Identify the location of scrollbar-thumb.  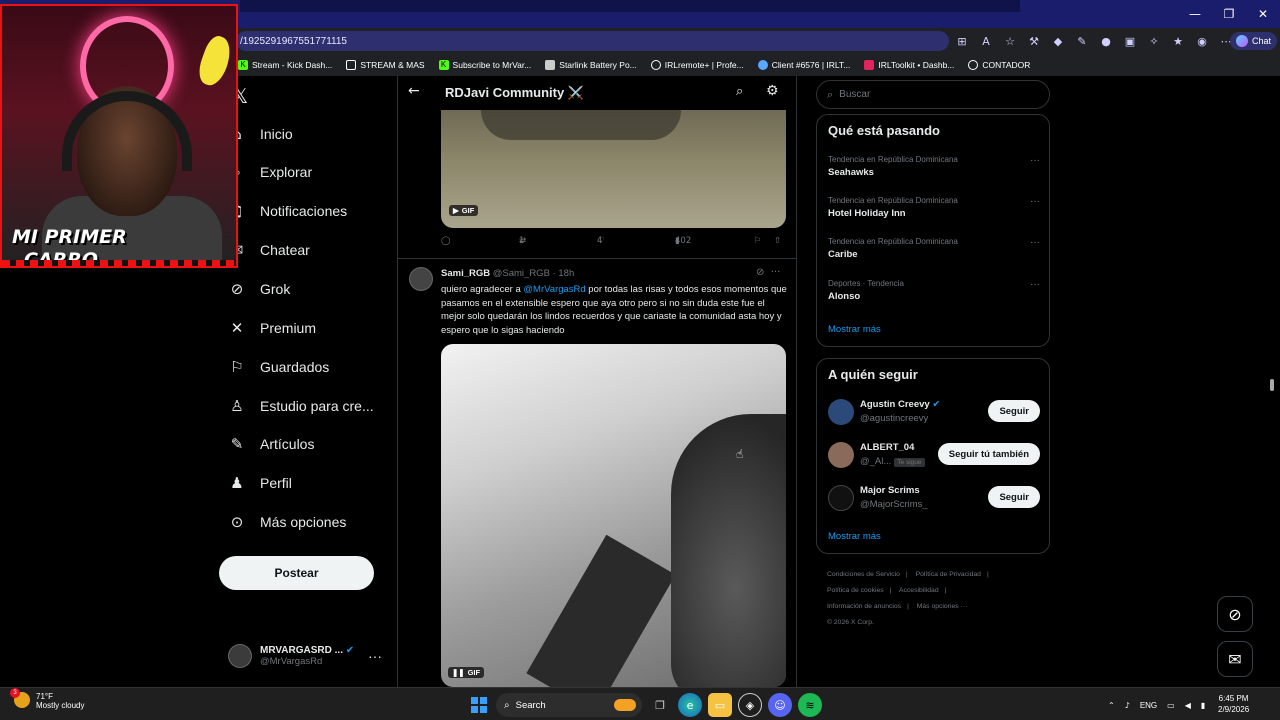
(1272, 385).